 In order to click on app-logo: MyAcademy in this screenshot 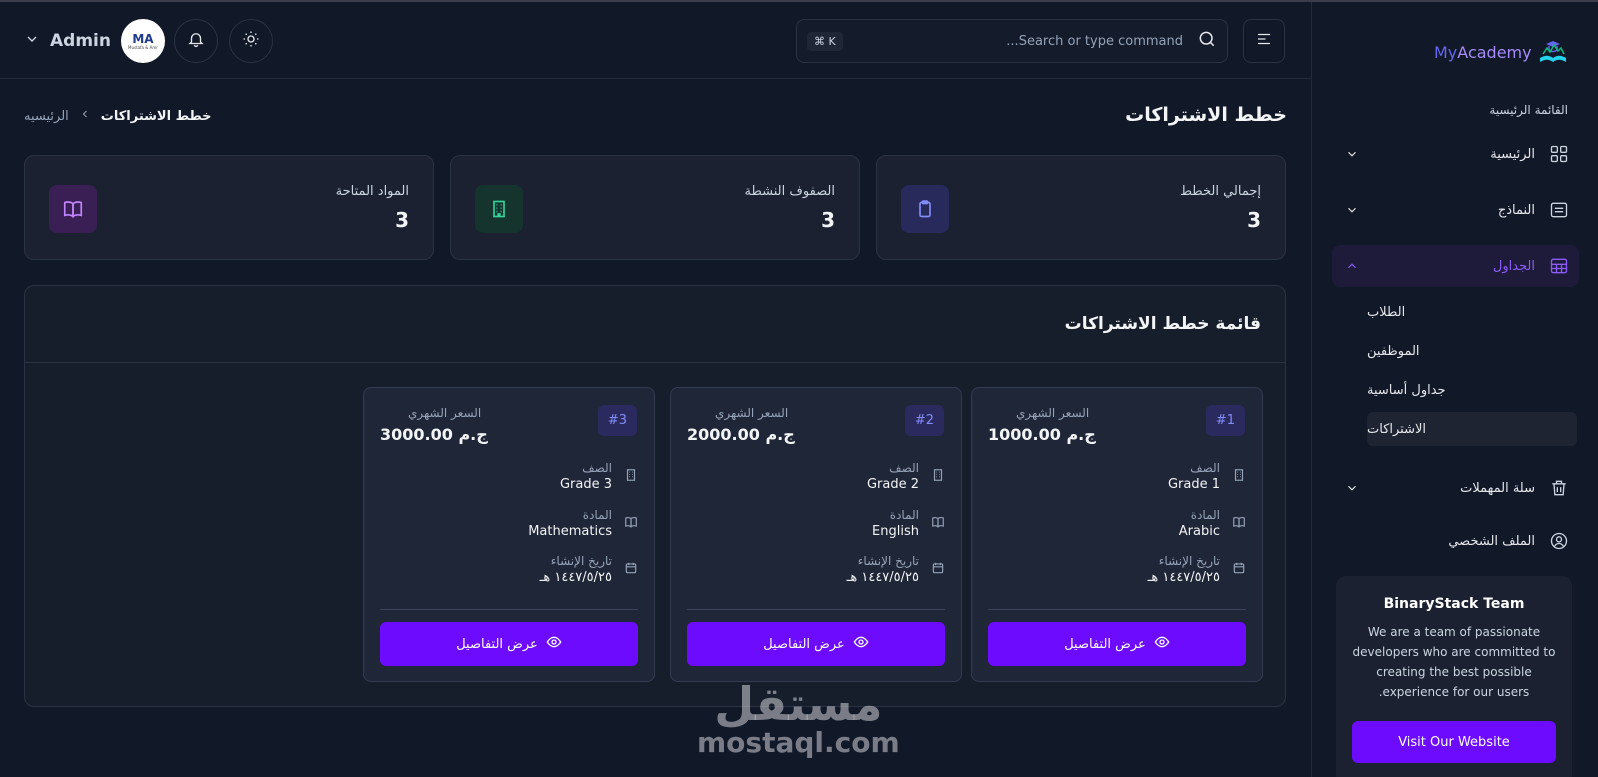, I will do `click(1501, 52)`.